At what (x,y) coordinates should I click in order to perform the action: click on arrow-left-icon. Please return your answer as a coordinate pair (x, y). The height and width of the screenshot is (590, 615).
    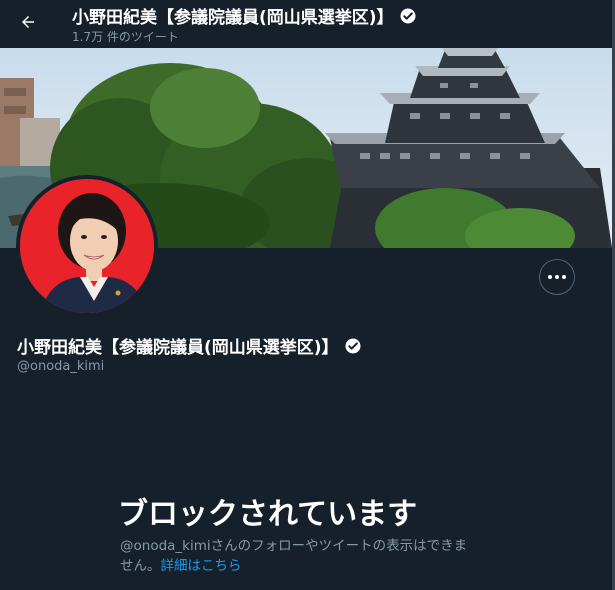
    Looking at the image, I should click on (28, 22).